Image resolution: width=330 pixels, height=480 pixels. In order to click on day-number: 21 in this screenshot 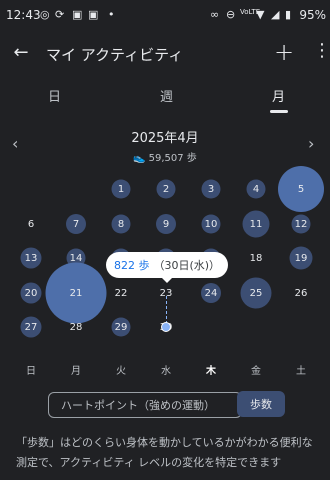, I will do `click(76, 293)`.